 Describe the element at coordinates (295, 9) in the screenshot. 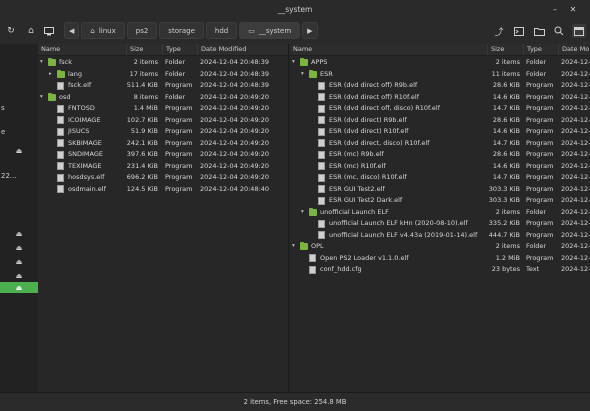

I see `title-bar: __system – ✕` at that location.